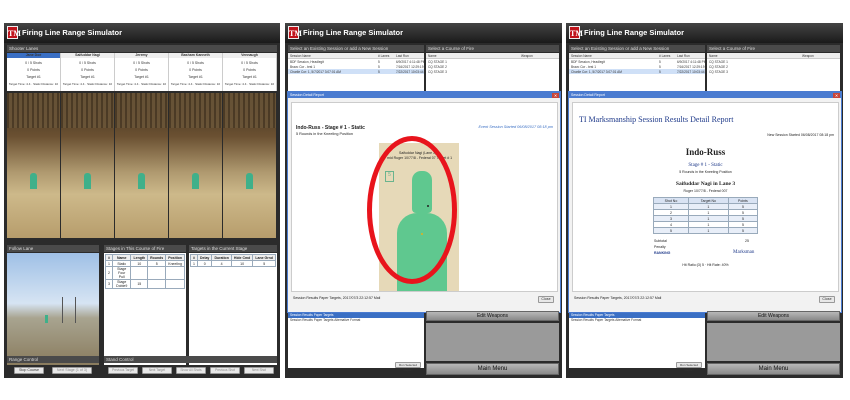  I want to click on session-cell: 7/22/2017 10:03:44 PM, so click(694, 71).